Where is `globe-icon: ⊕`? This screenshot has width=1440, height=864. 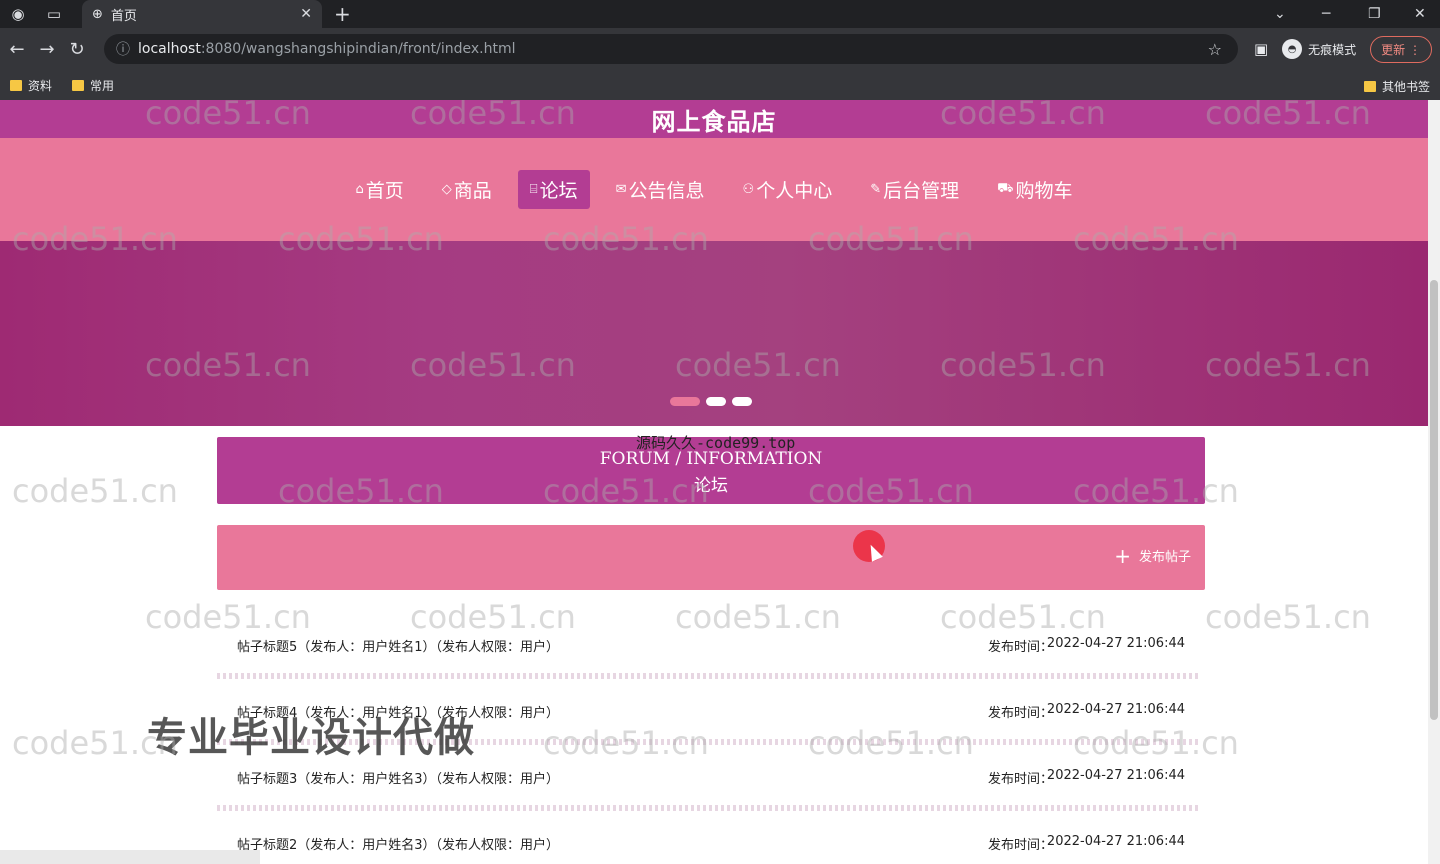 globe-icon: ⊕ is located at coordinates (97, 14).